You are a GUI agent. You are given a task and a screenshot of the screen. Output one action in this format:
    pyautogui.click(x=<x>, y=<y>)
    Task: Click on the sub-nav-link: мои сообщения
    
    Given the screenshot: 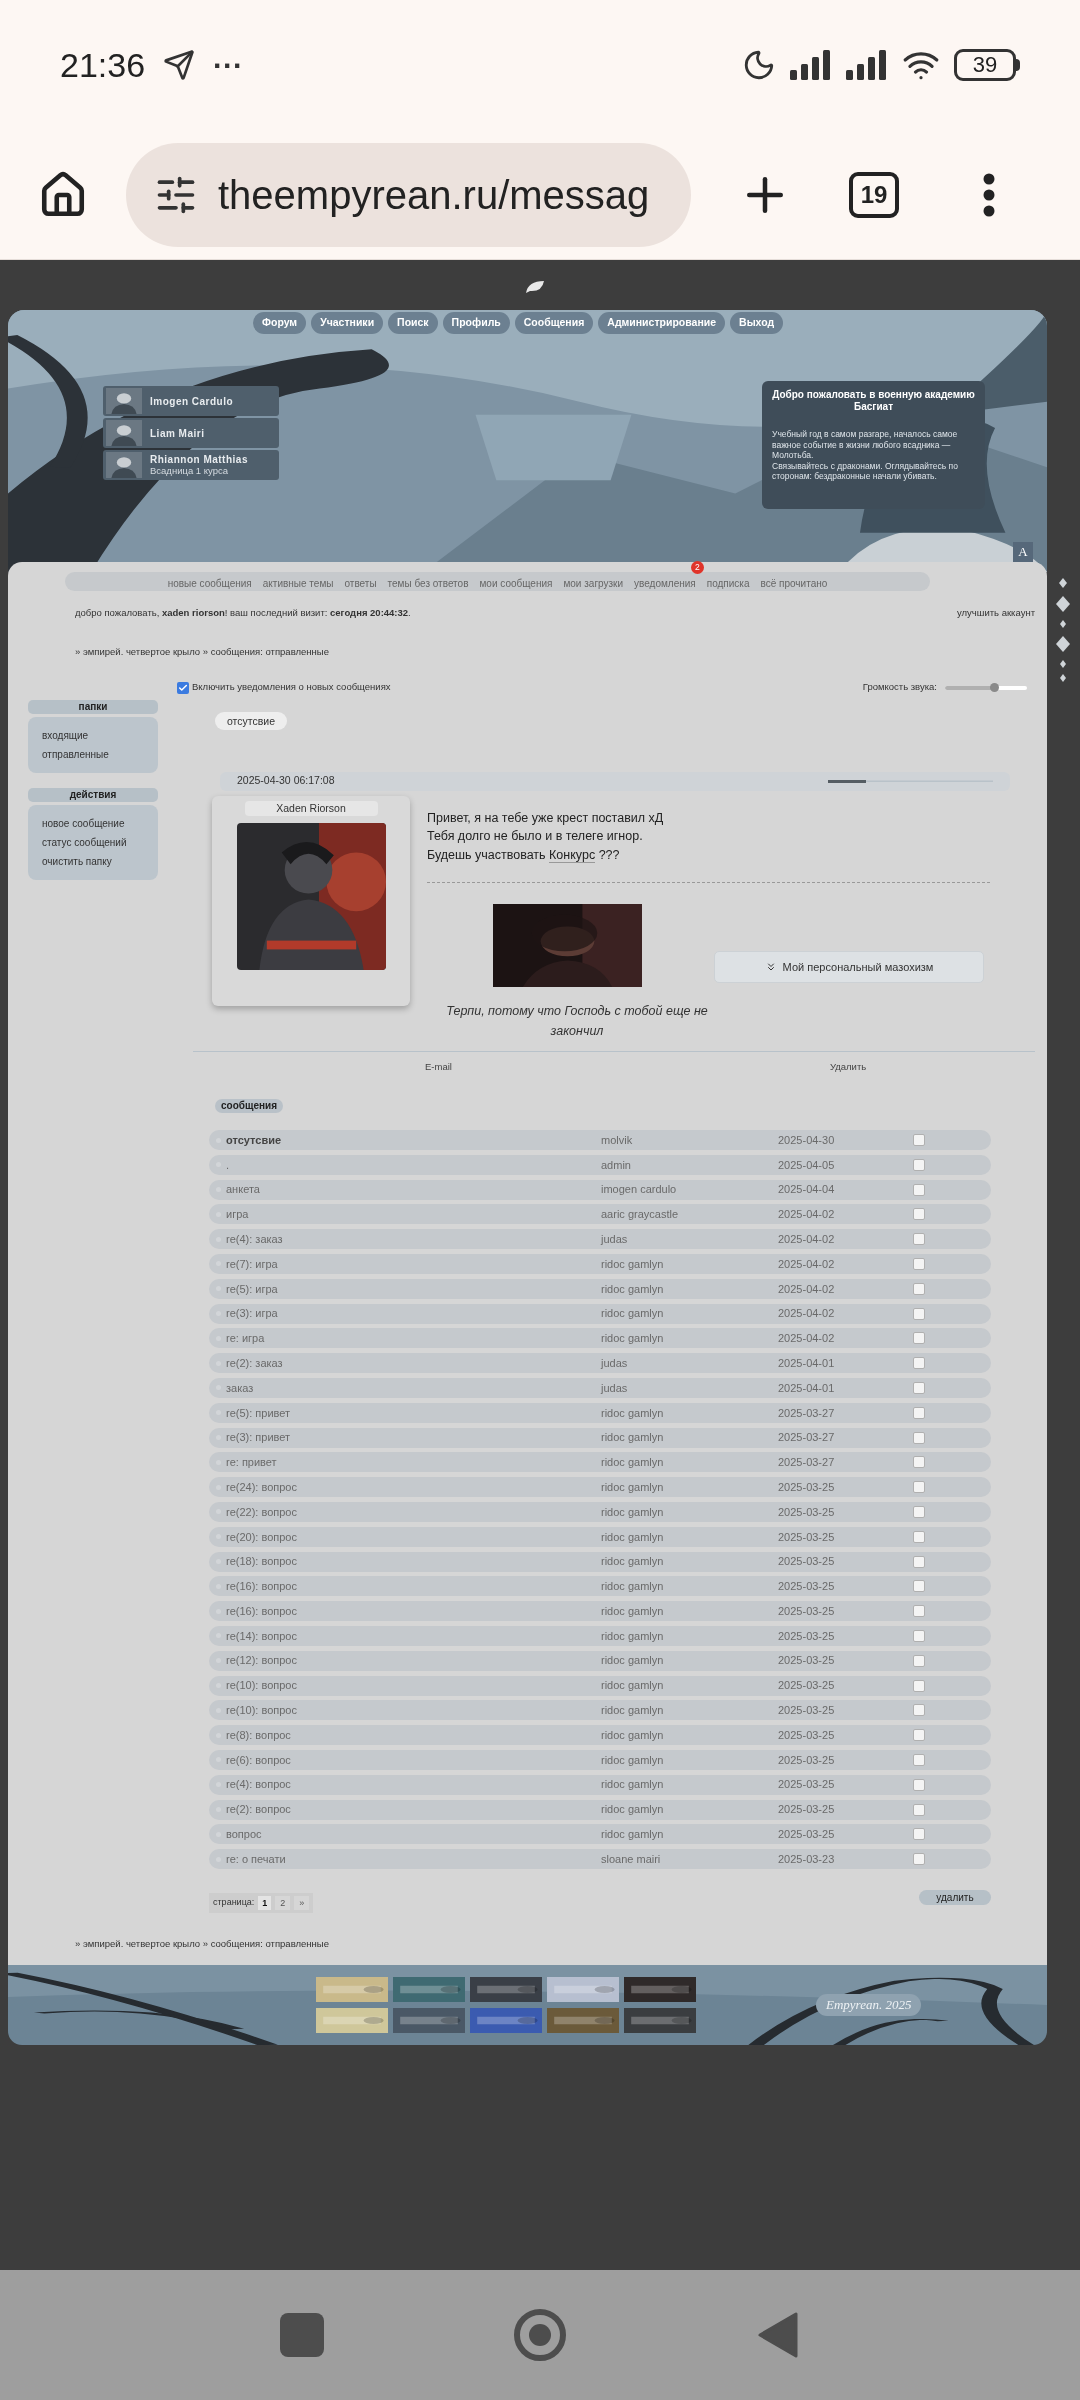 What is the action you would take?
    pyautogui.click(x=516, y=583)
    